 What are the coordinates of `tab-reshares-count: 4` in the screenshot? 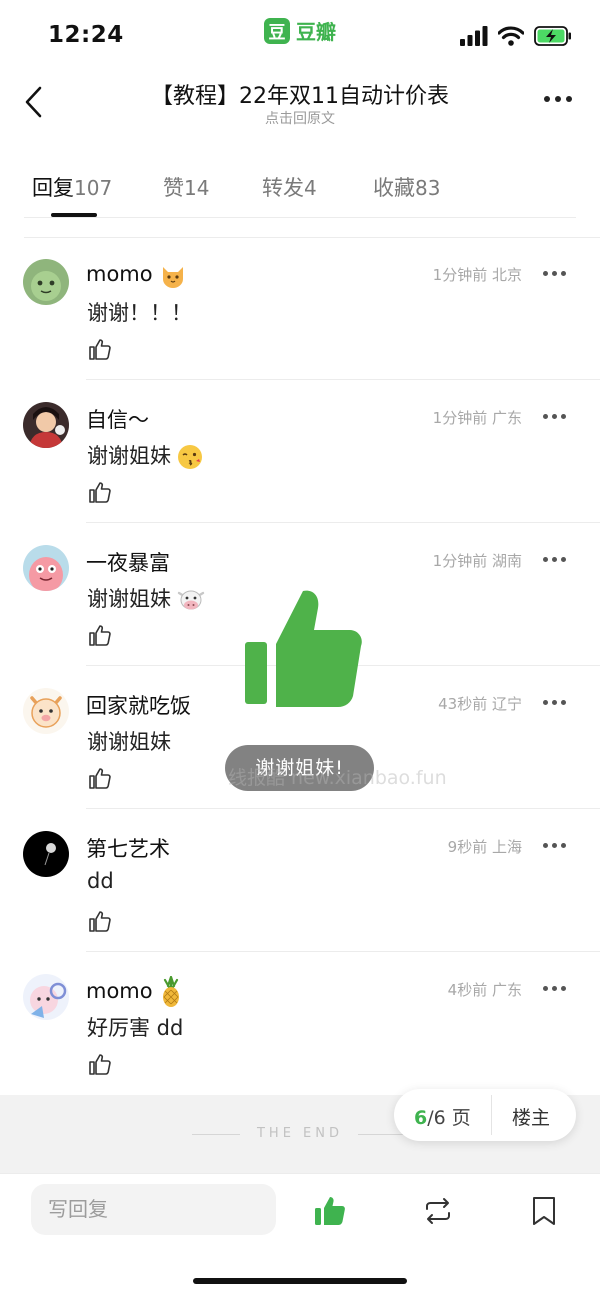 It's located at (310, 188).